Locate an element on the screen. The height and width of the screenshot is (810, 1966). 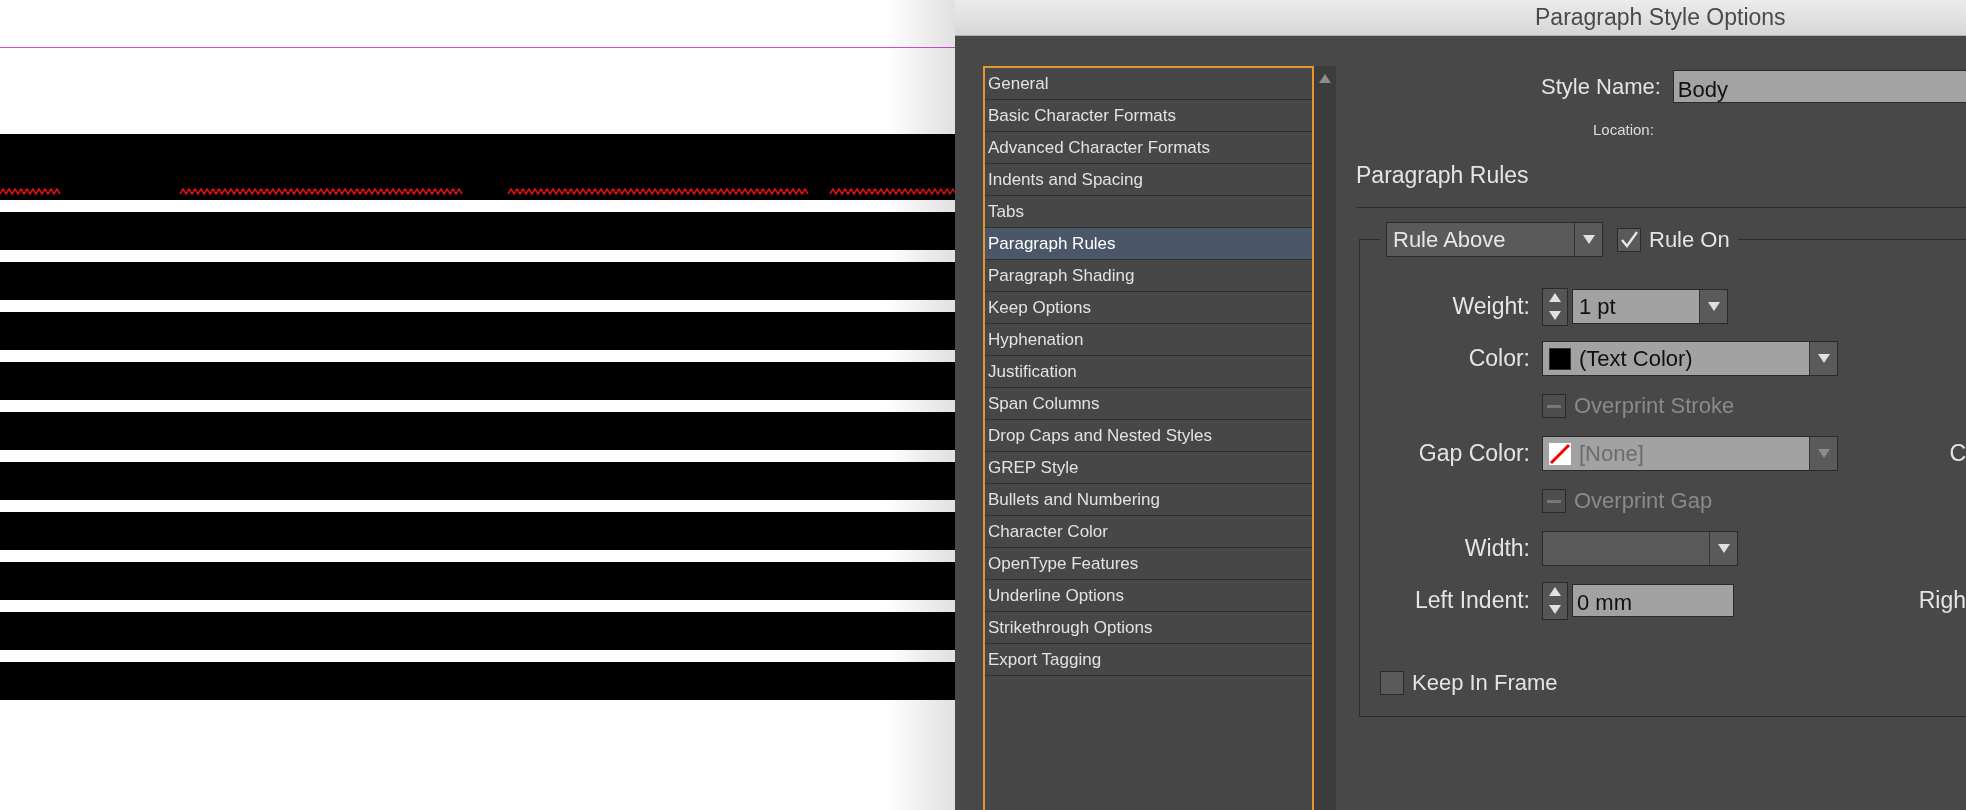
field-label: C is located at coordinates (1957, 453).